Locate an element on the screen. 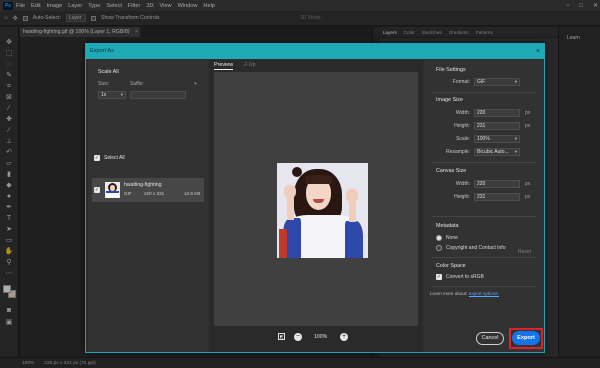 The image size is (600, 368). color-space-heading: Color Space is located at coordinates (451, 266).